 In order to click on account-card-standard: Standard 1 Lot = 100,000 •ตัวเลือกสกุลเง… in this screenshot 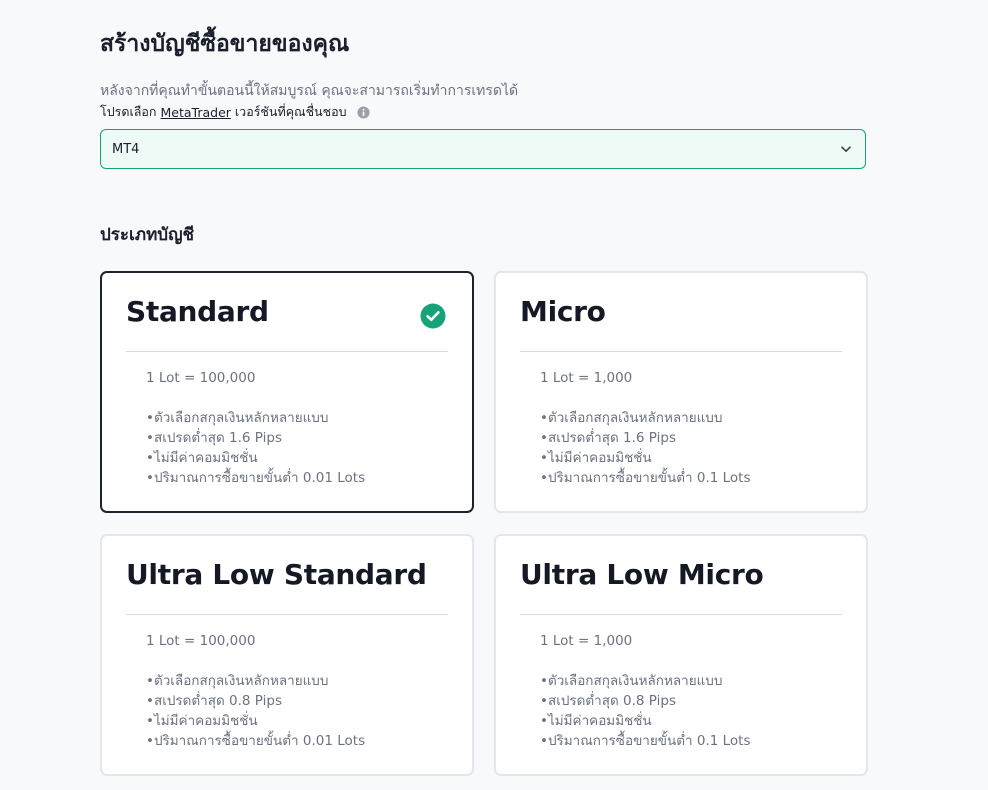, I will do `click(287, 392)`.